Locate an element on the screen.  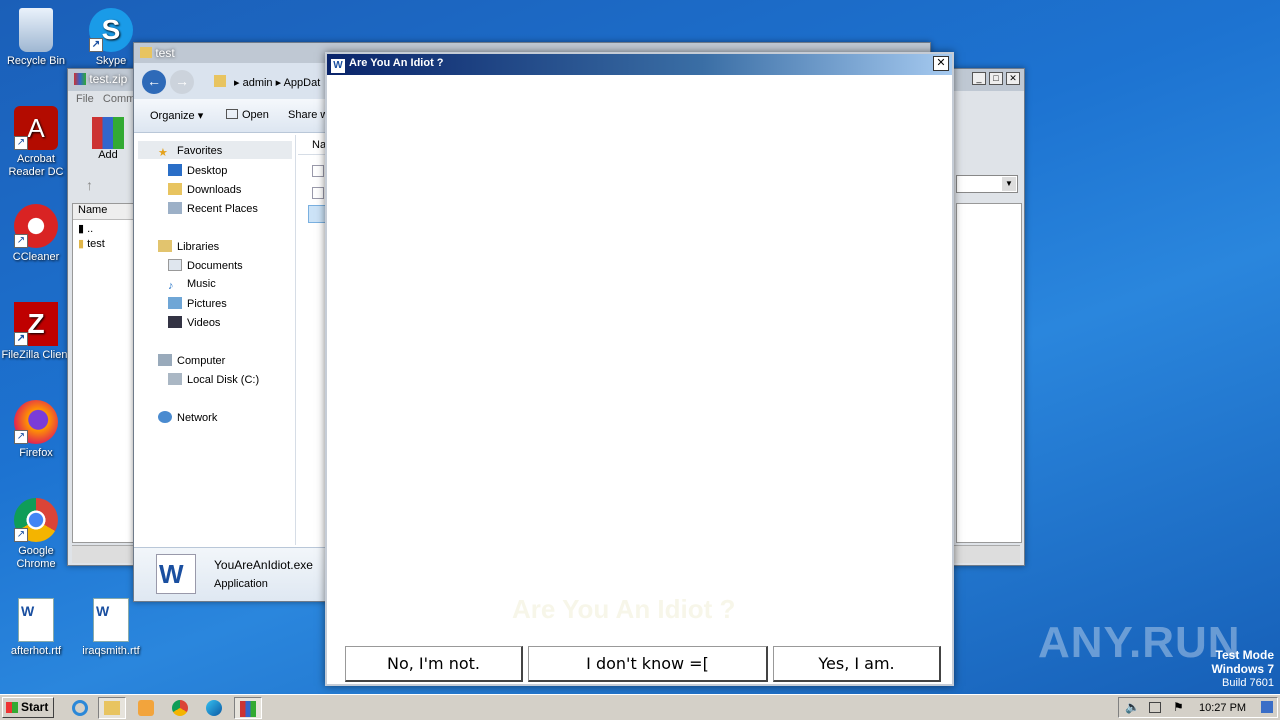
no-button: No, I'm not. is located at coordinates (434, 664).